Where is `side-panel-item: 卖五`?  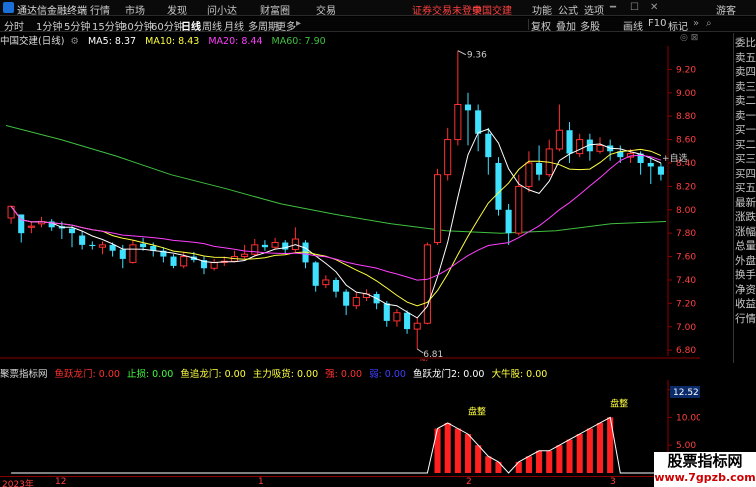
side-panel-item: 卖五 is located at coordinates (745, 57).